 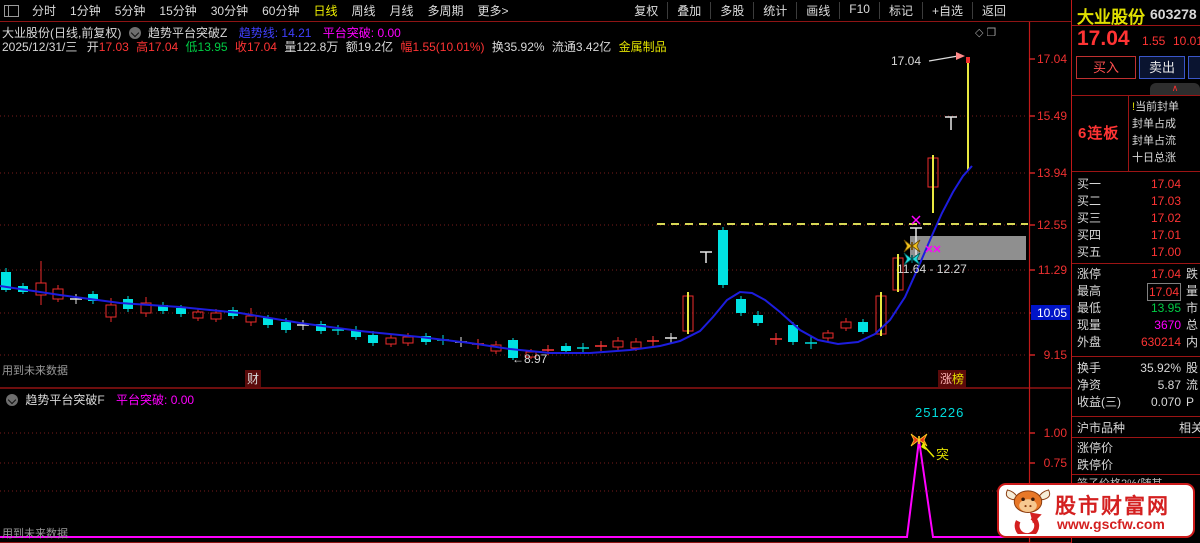 What do you see at coordinates (1138, 448) in the screenshot?
I see `limit-up-price-row: 涨停价` at bounding box center [1138, 448].